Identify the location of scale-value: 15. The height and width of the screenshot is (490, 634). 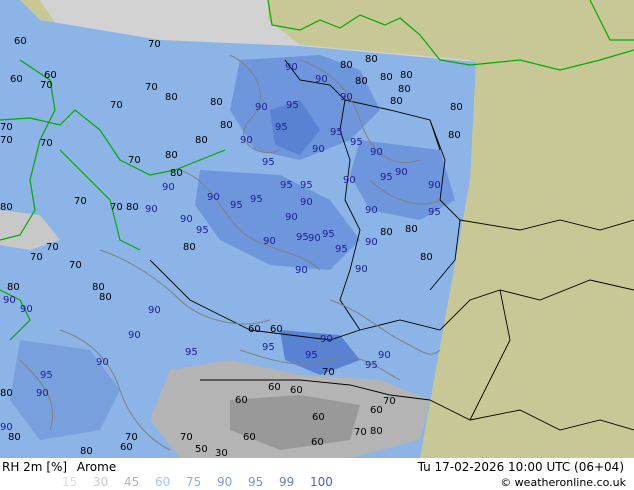
(70, 482).